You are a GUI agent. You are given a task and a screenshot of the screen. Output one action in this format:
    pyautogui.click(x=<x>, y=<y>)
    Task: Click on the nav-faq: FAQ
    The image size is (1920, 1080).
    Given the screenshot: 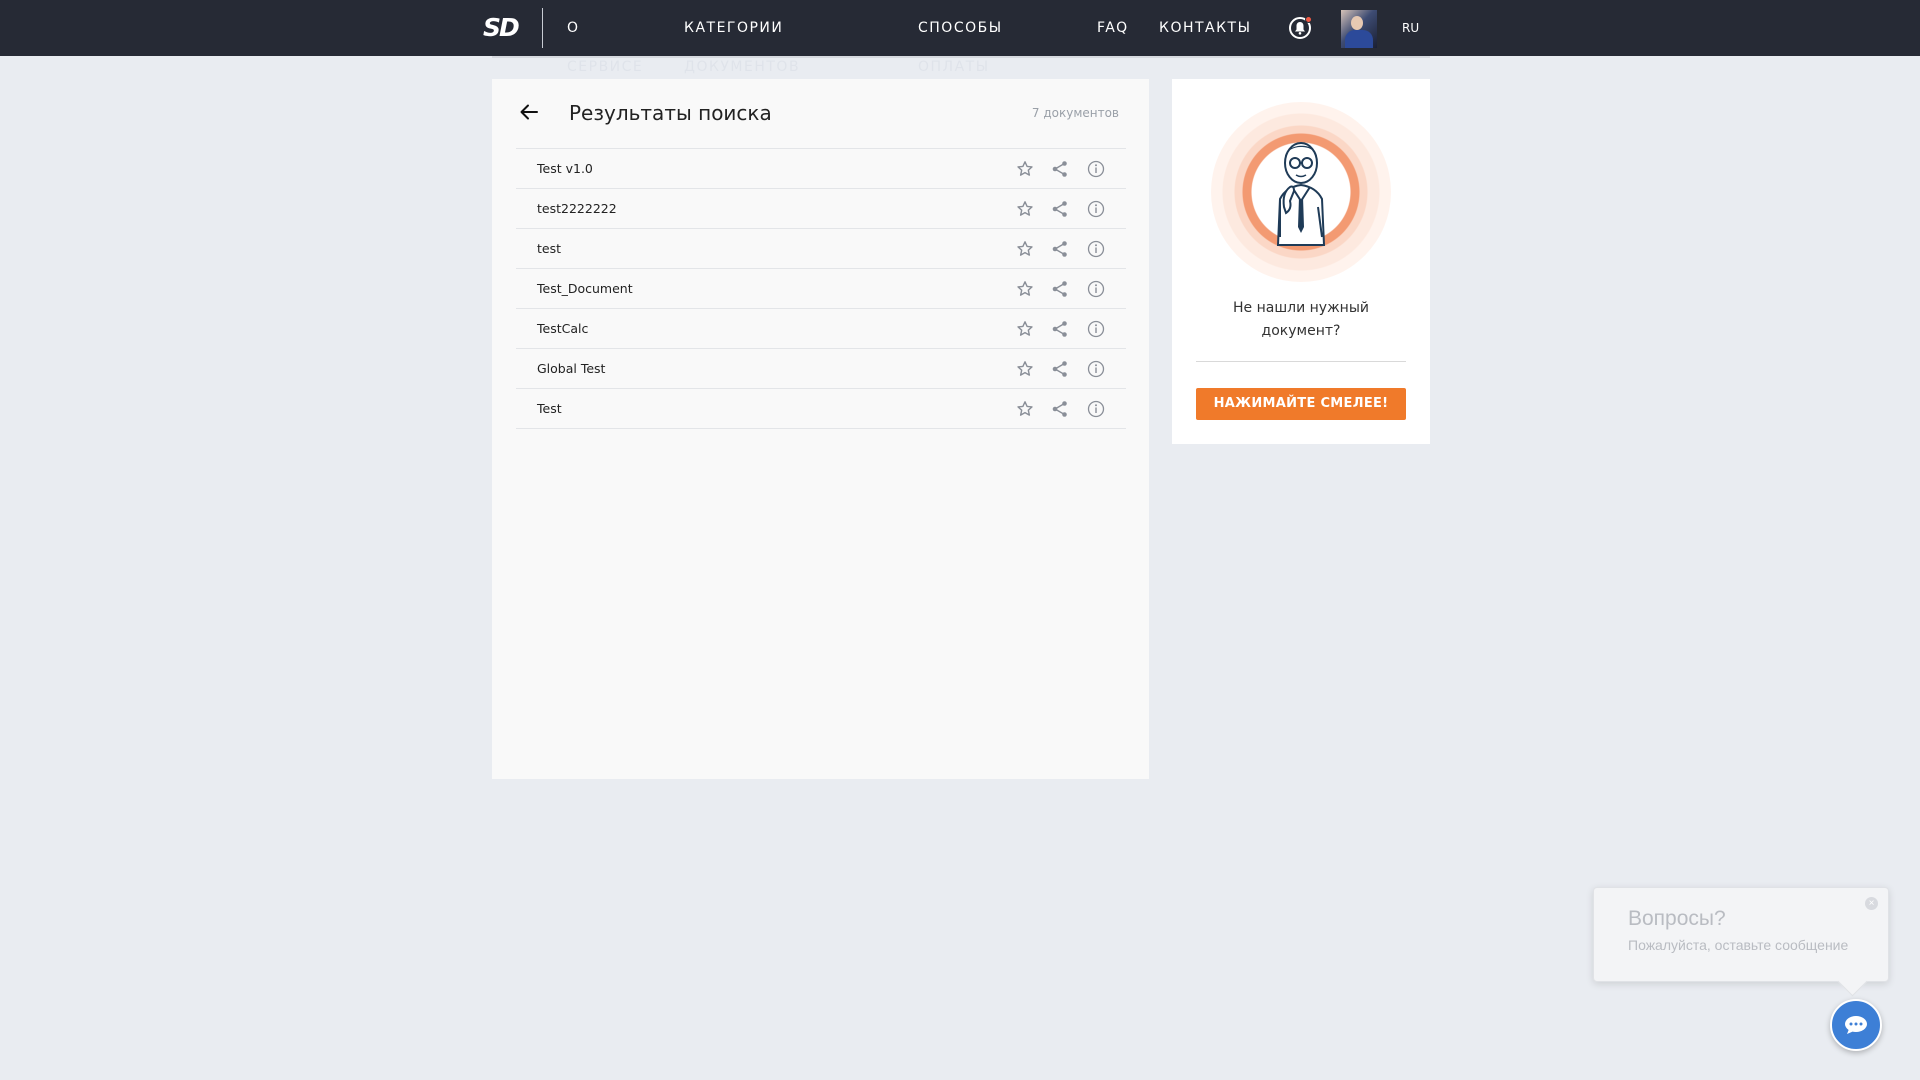 What is the action you would take?
    pyautogui.click(x=1113, y=28)
    